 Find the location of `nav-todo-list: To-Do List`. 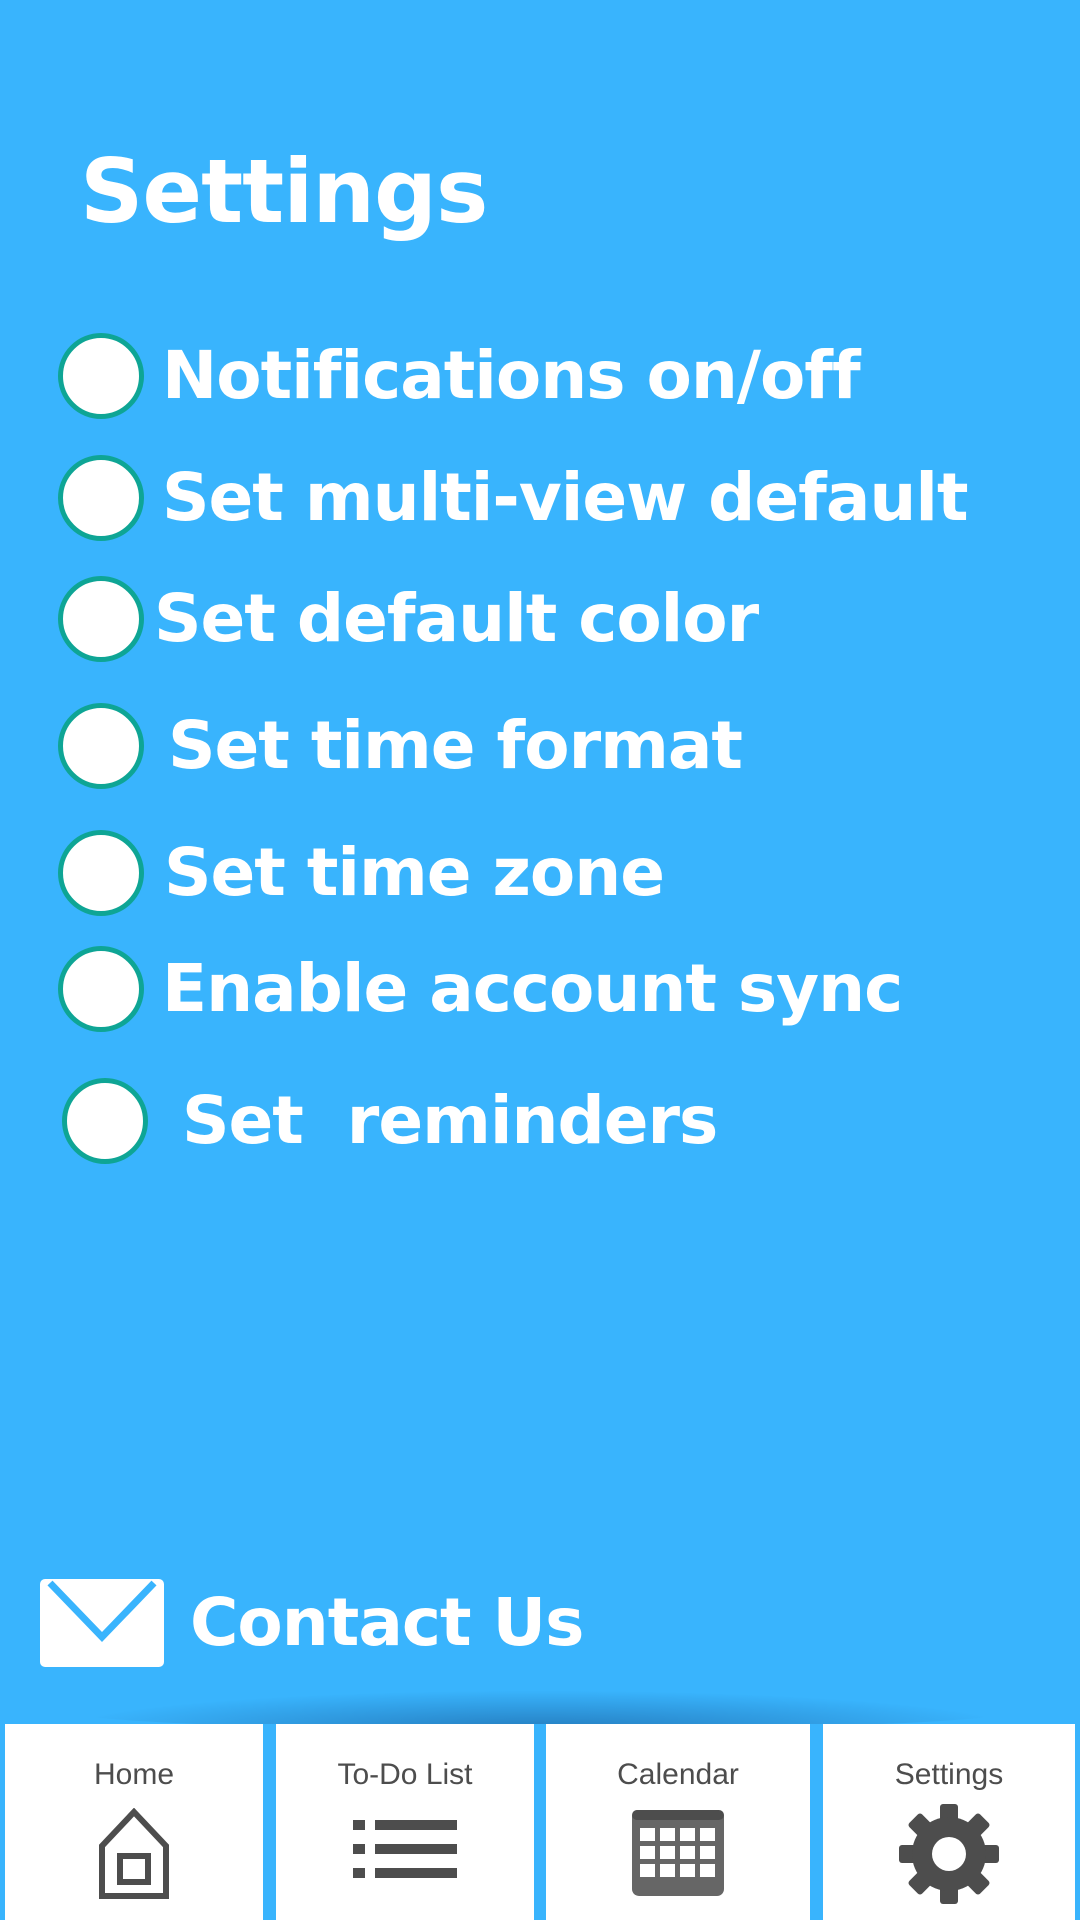

nav-todo-list: To-Do List is located at coordinates (405, 1822).